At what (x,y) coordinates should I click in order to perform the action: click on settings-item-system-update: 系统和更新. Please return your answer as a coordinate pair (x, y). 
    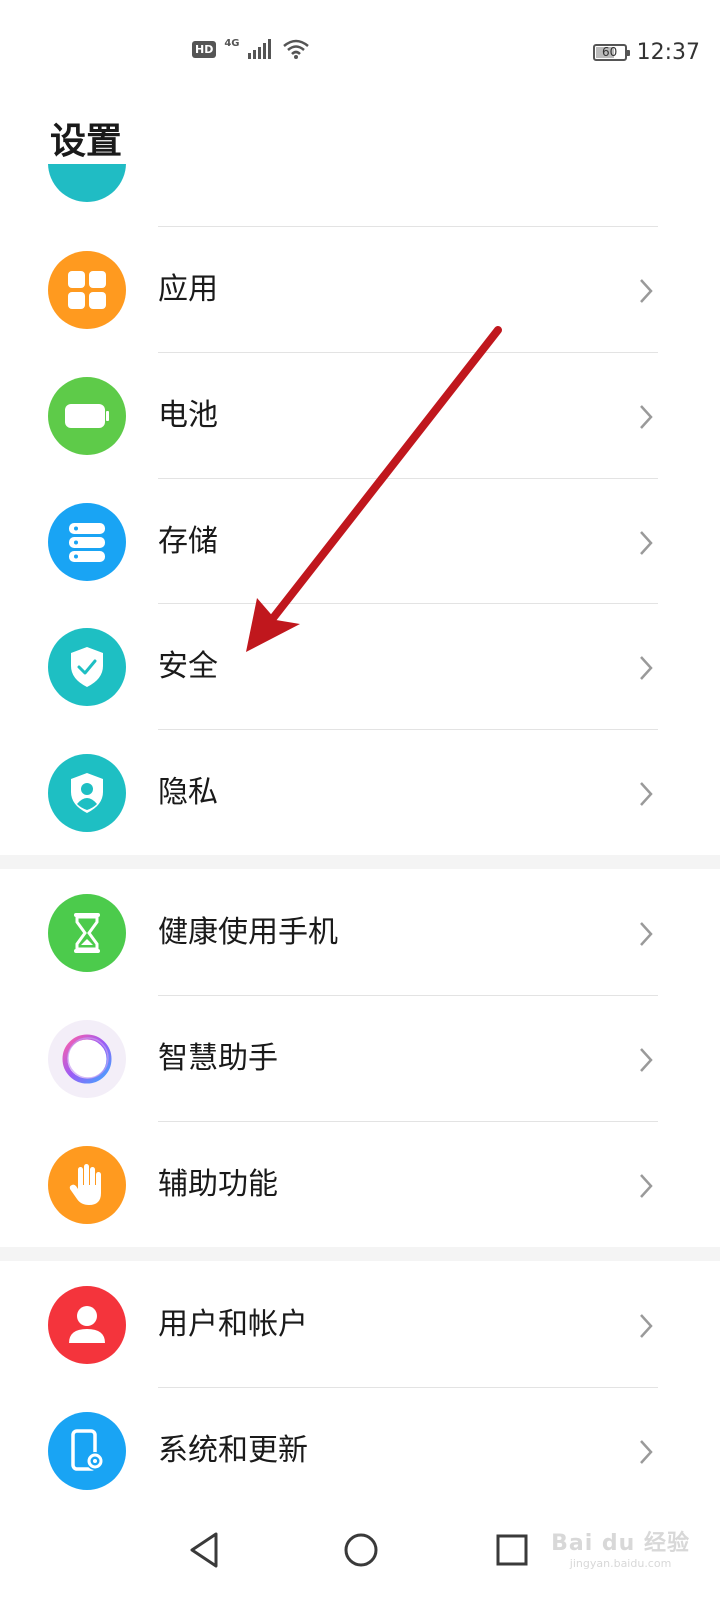
    Looking at the image, I should click on (360, 1451).